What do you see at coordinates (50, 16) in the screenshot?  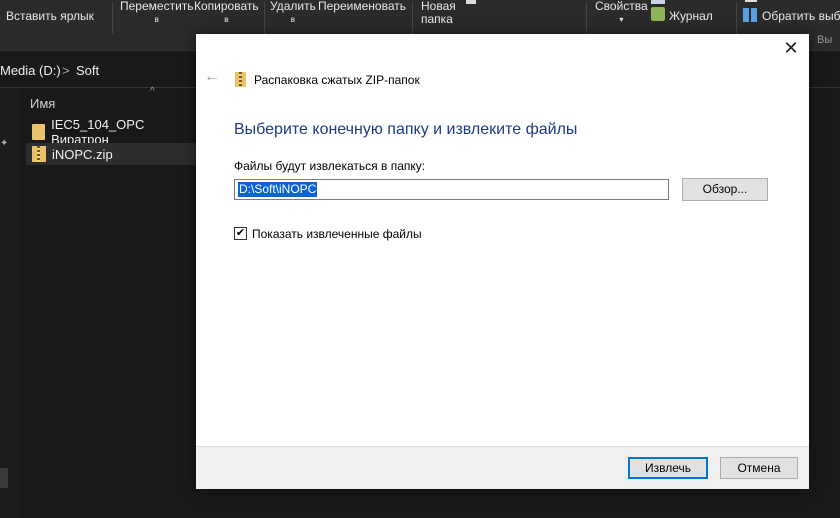 I see `paste-shortcut-button: Вставить ярлык` at bounding box center [50, 16].